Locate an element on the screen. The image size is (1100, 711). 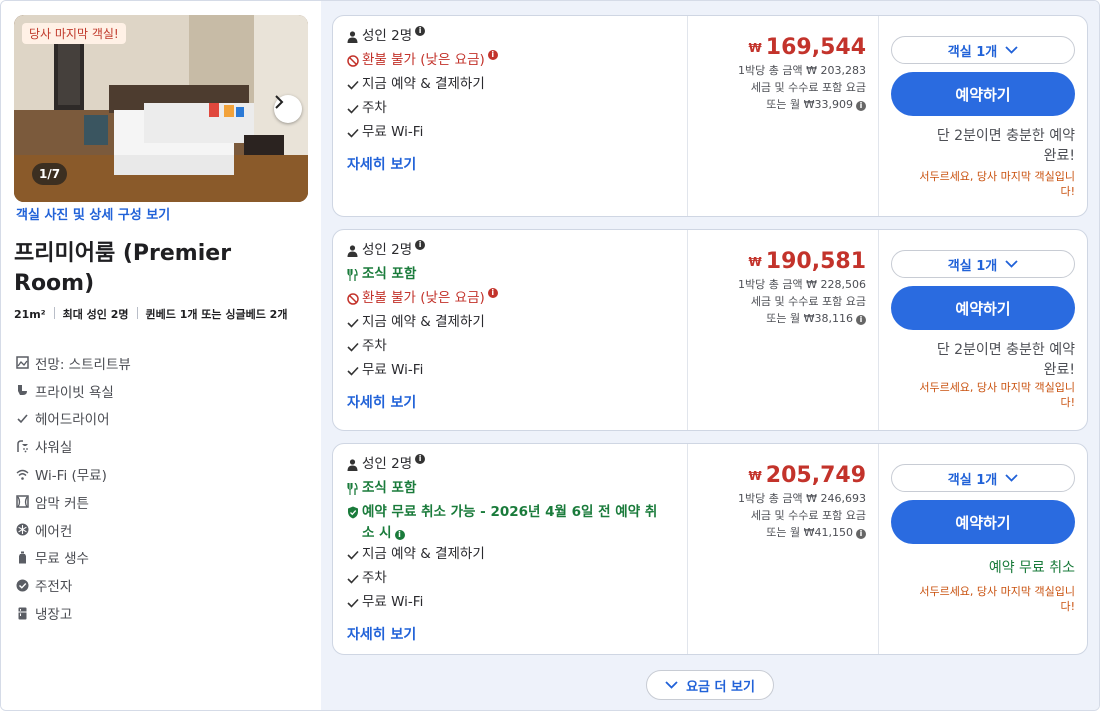
fridge-icon is located at coordinates (22, 613).